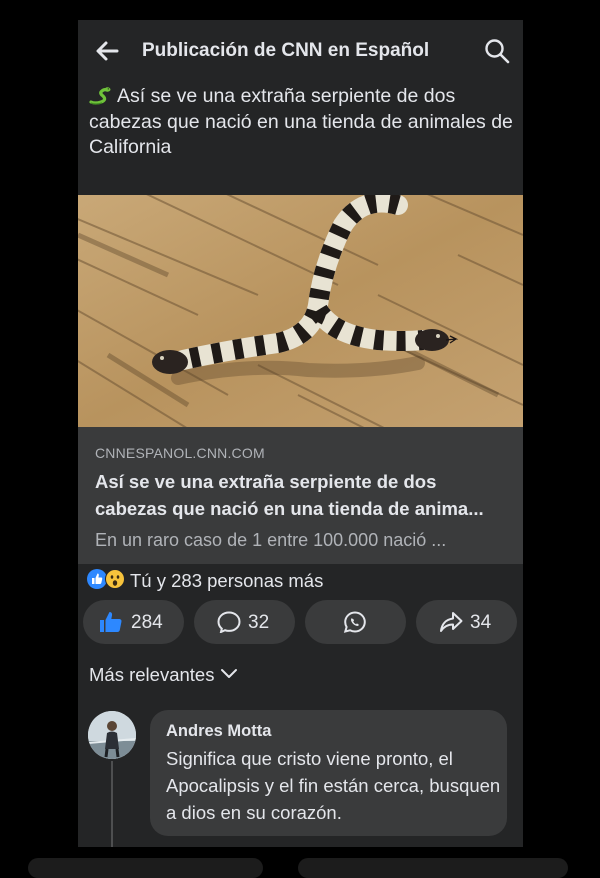 The image size is (600, 878). I want to click on like-count: 284, so click(147, 622).